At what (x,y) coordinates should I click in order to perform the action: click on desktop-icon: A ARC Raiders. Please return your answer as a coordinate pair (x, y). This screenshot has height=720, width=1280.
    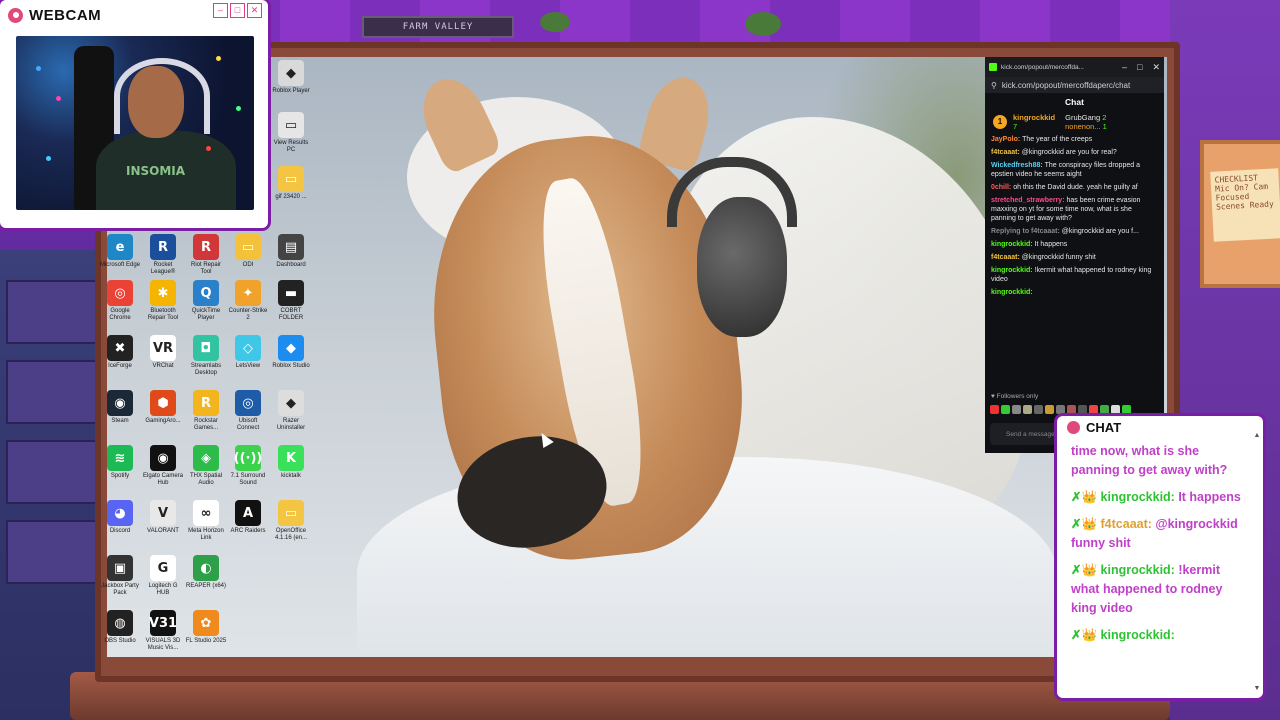
    Looking at the image, I should click on (248, 517).